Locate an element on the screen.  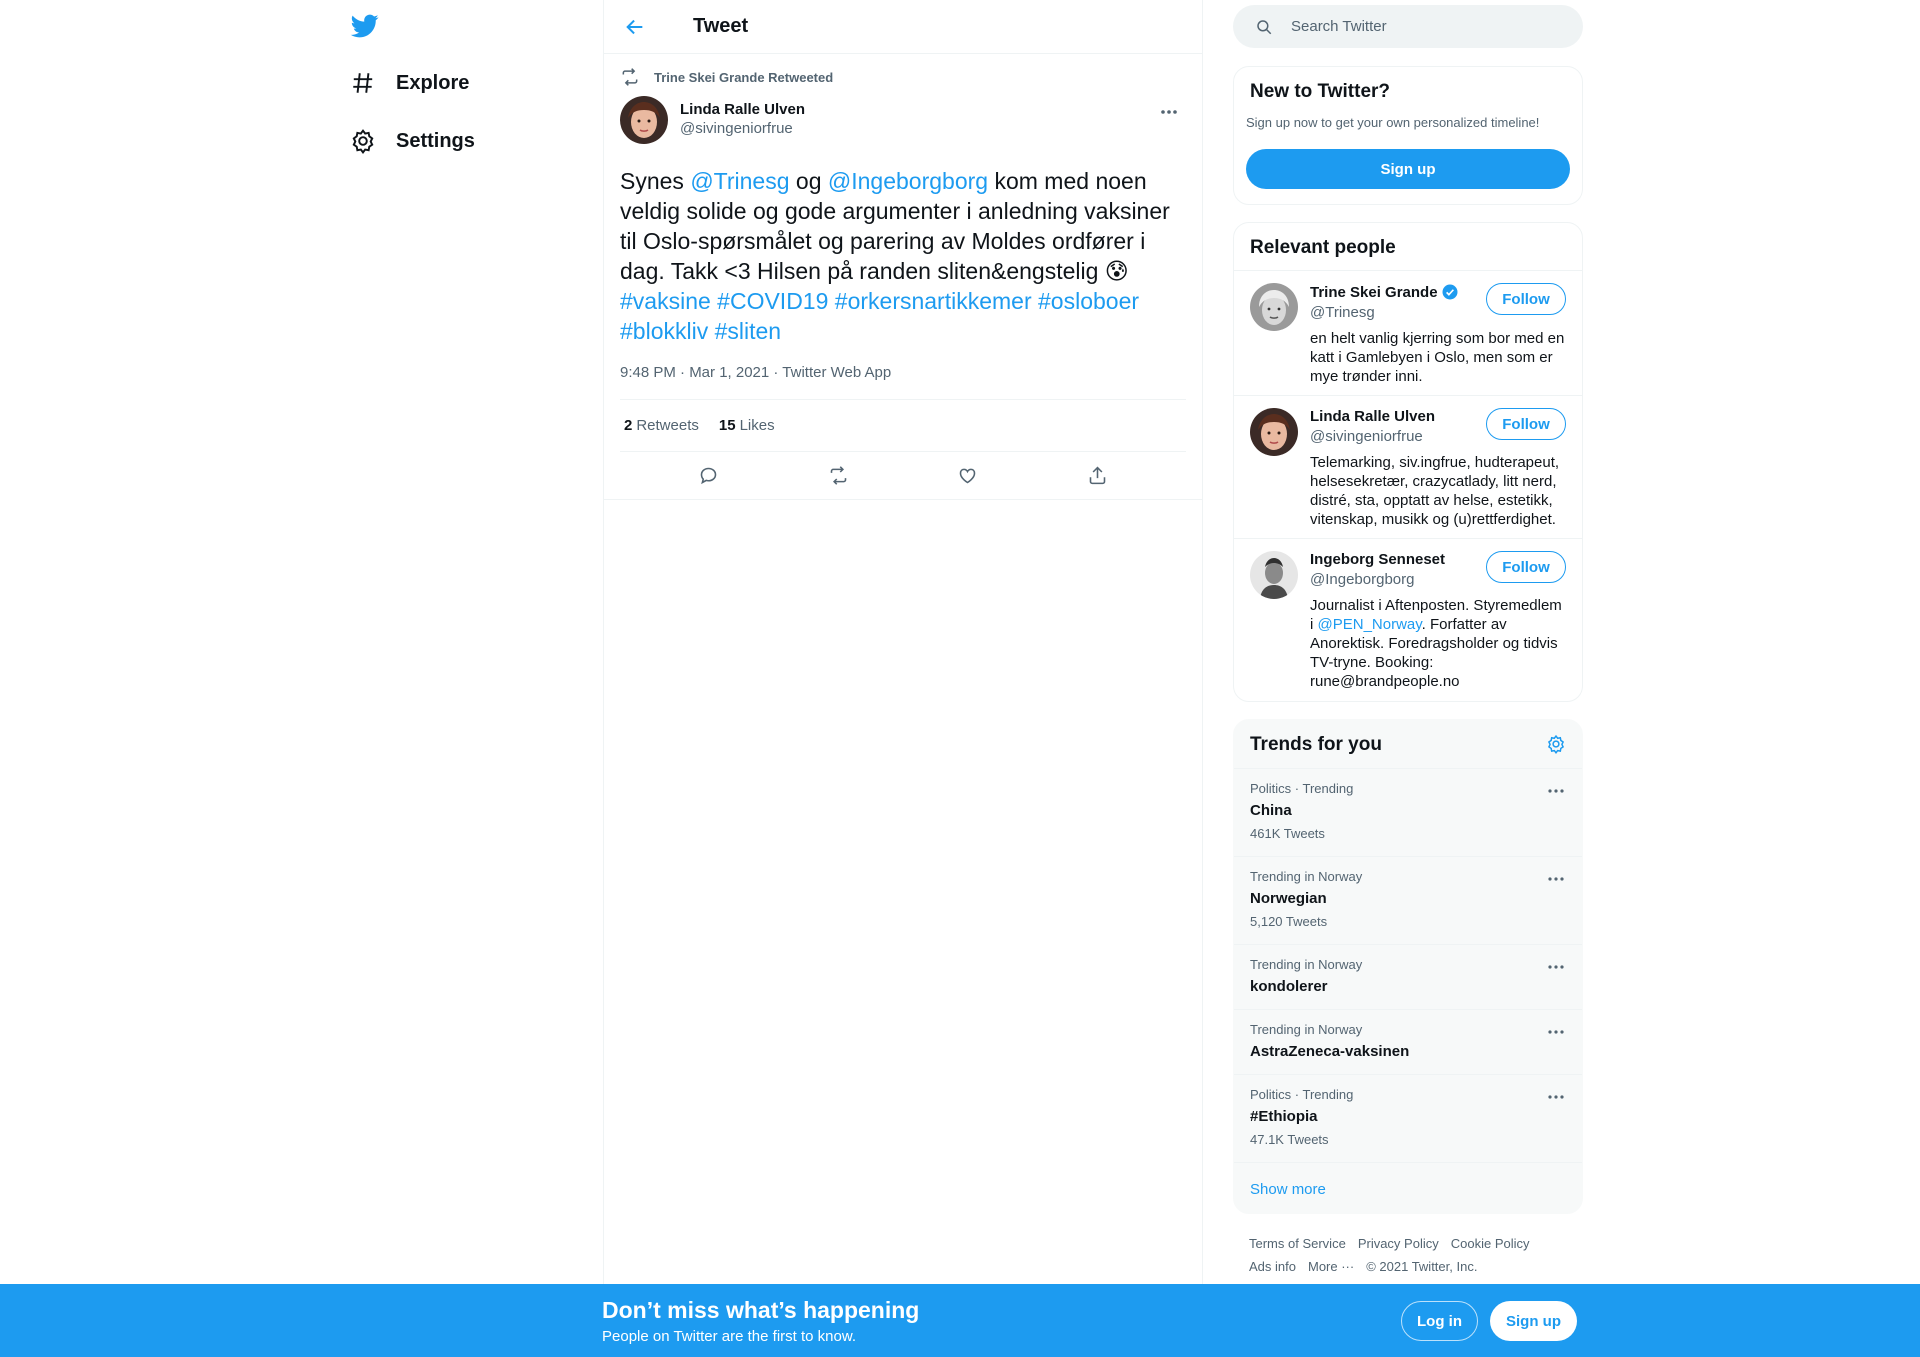
footer-link: Ads info is located at coordinates (1272, 1266).